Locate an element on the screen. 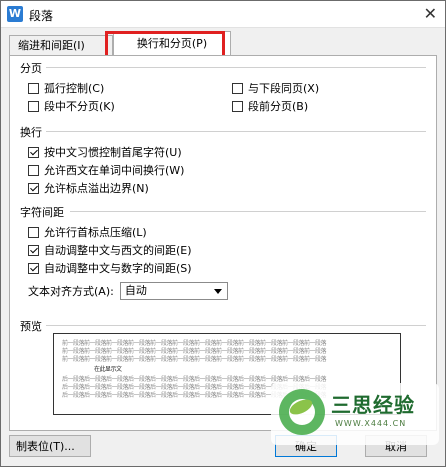  checkbox-label: 与下段同页(X) is located at coordinates (284, 88).